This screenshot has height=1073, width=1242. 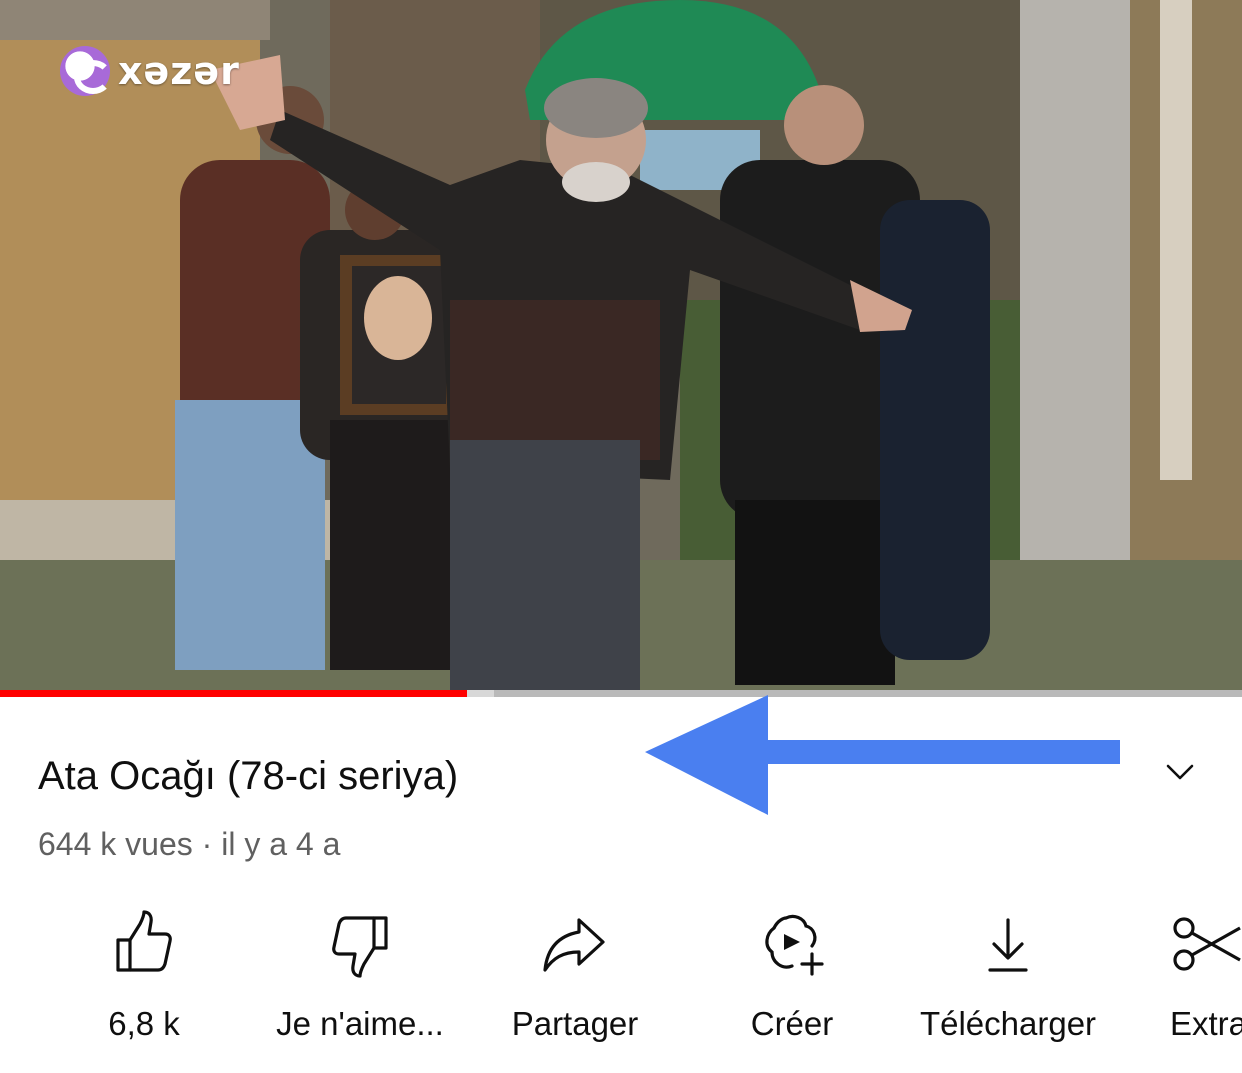 I want to click on create-label: Créer, so click(x=792, y=1023).